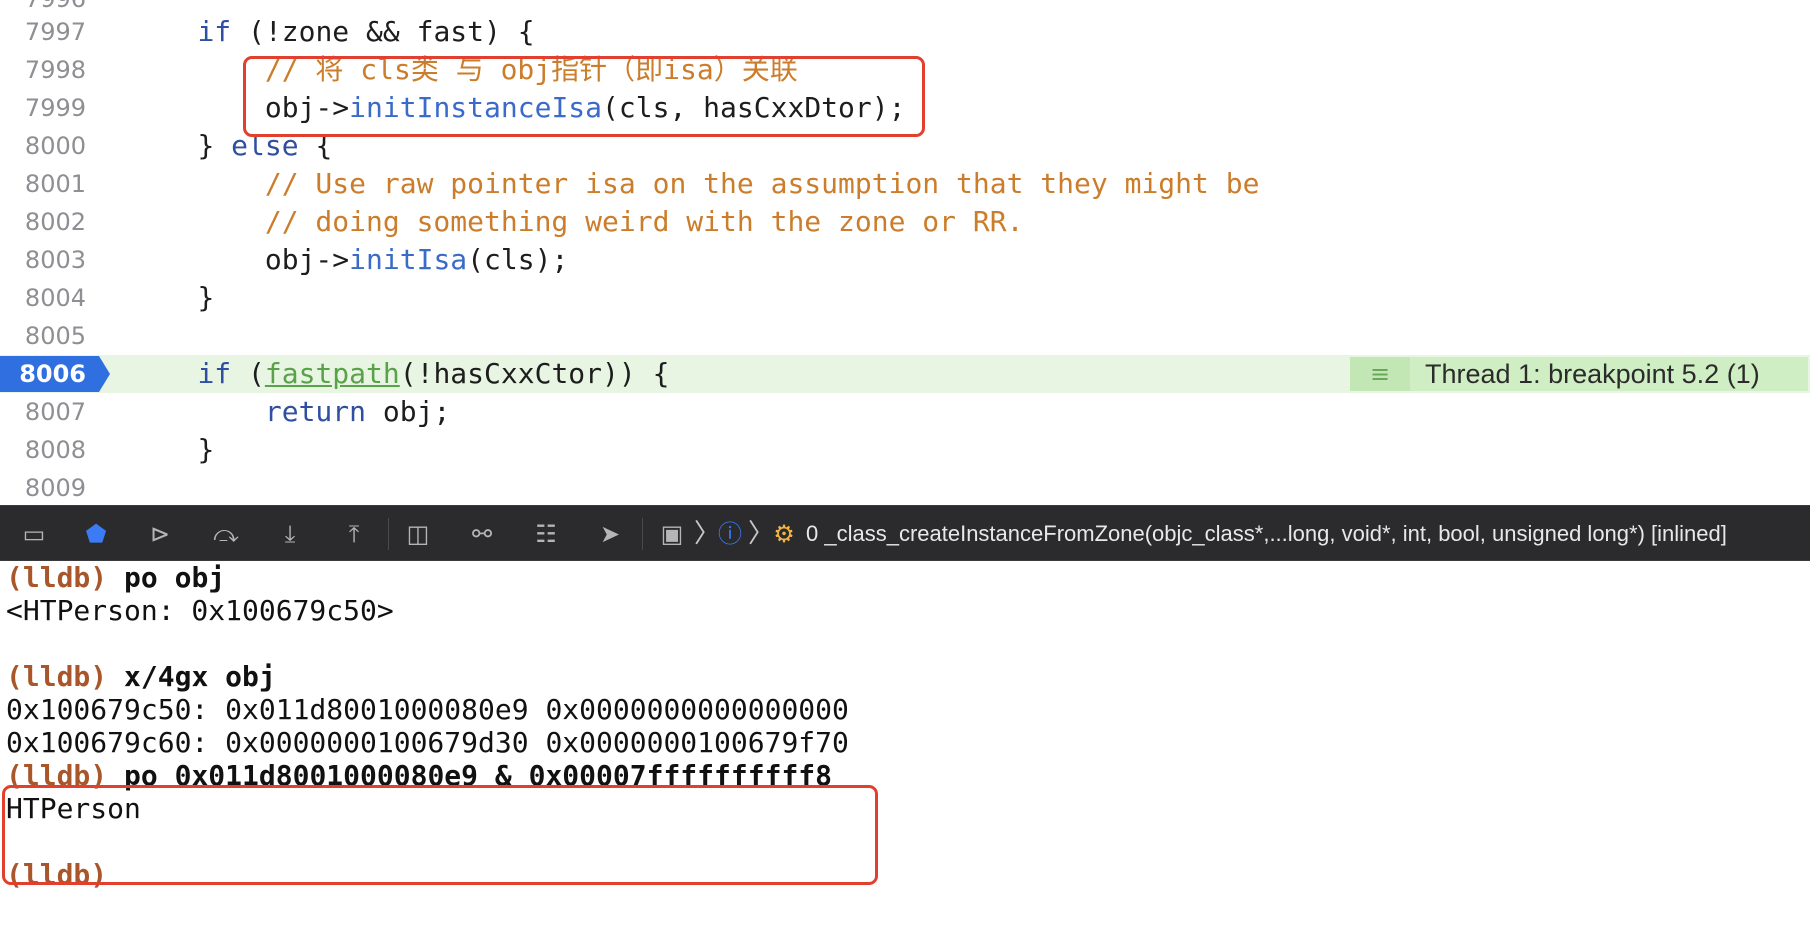 This screenshot has width=1810, height=952. I want to click on line-number: 8008, so click(43, 450).